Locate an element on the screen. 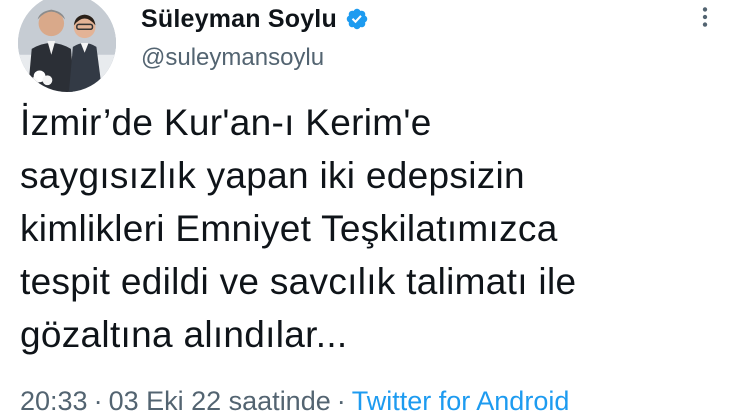  tweet-time: 20:33 is located at coordinates (54, 401).